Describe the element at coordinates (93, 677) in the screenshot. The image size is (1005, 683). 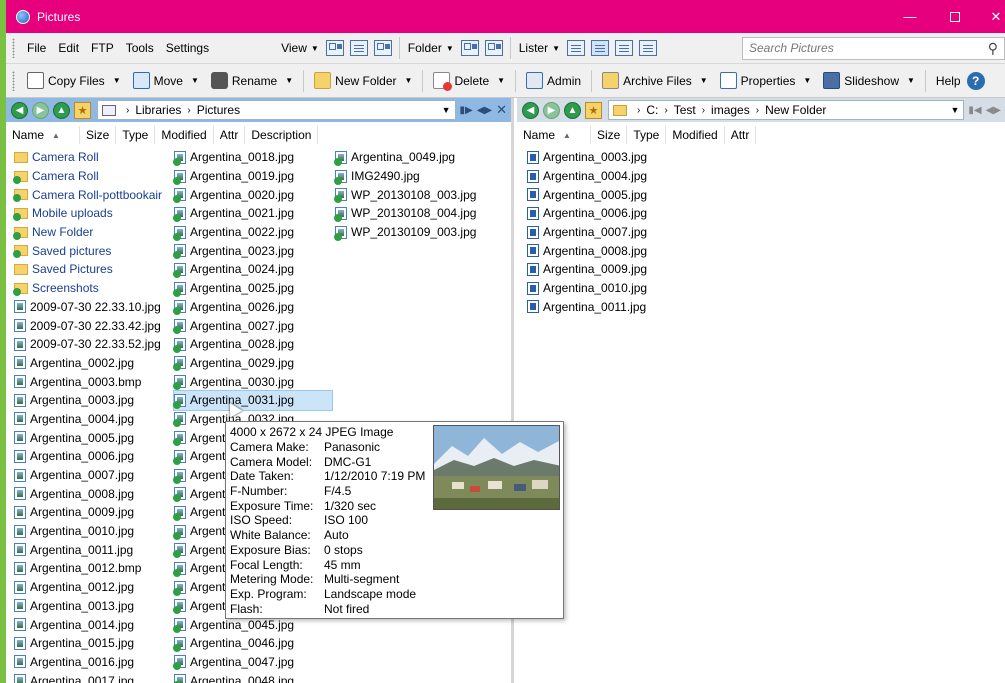
I see `file-list-item: Argentina_0017.jpg` at that location.